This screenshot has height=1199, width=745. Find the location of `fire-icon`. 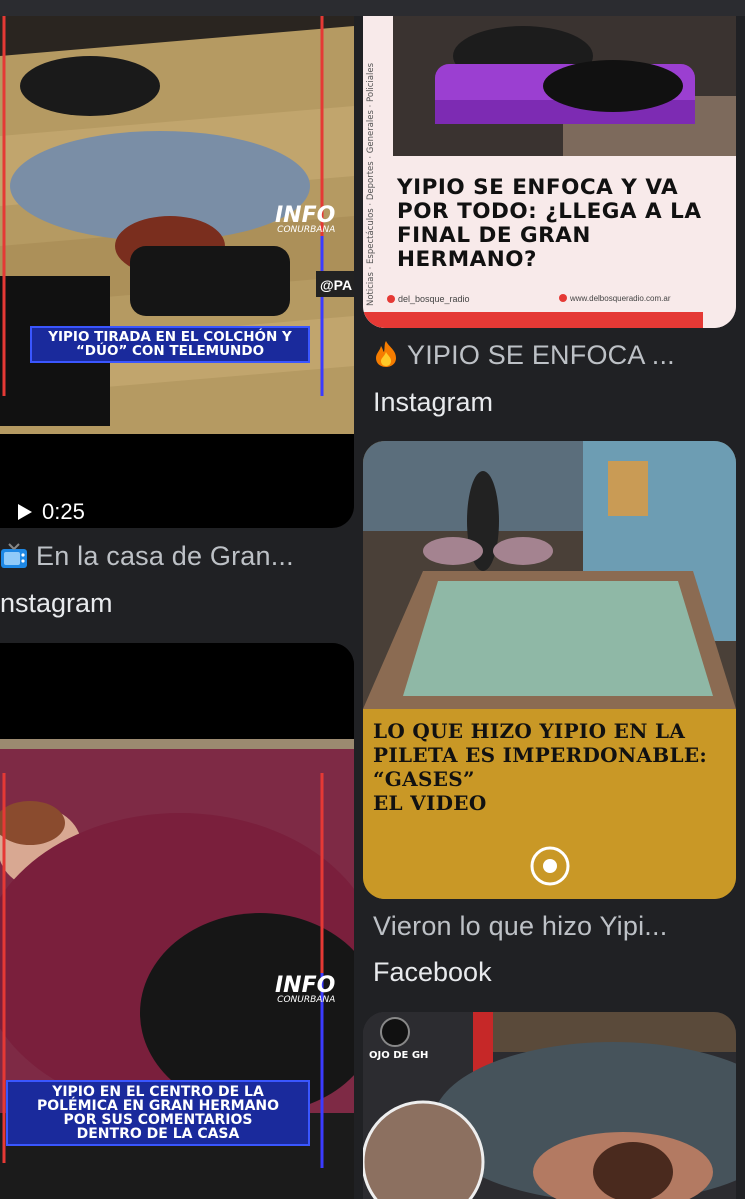

fire-icon is located at coordinates (386, 355).